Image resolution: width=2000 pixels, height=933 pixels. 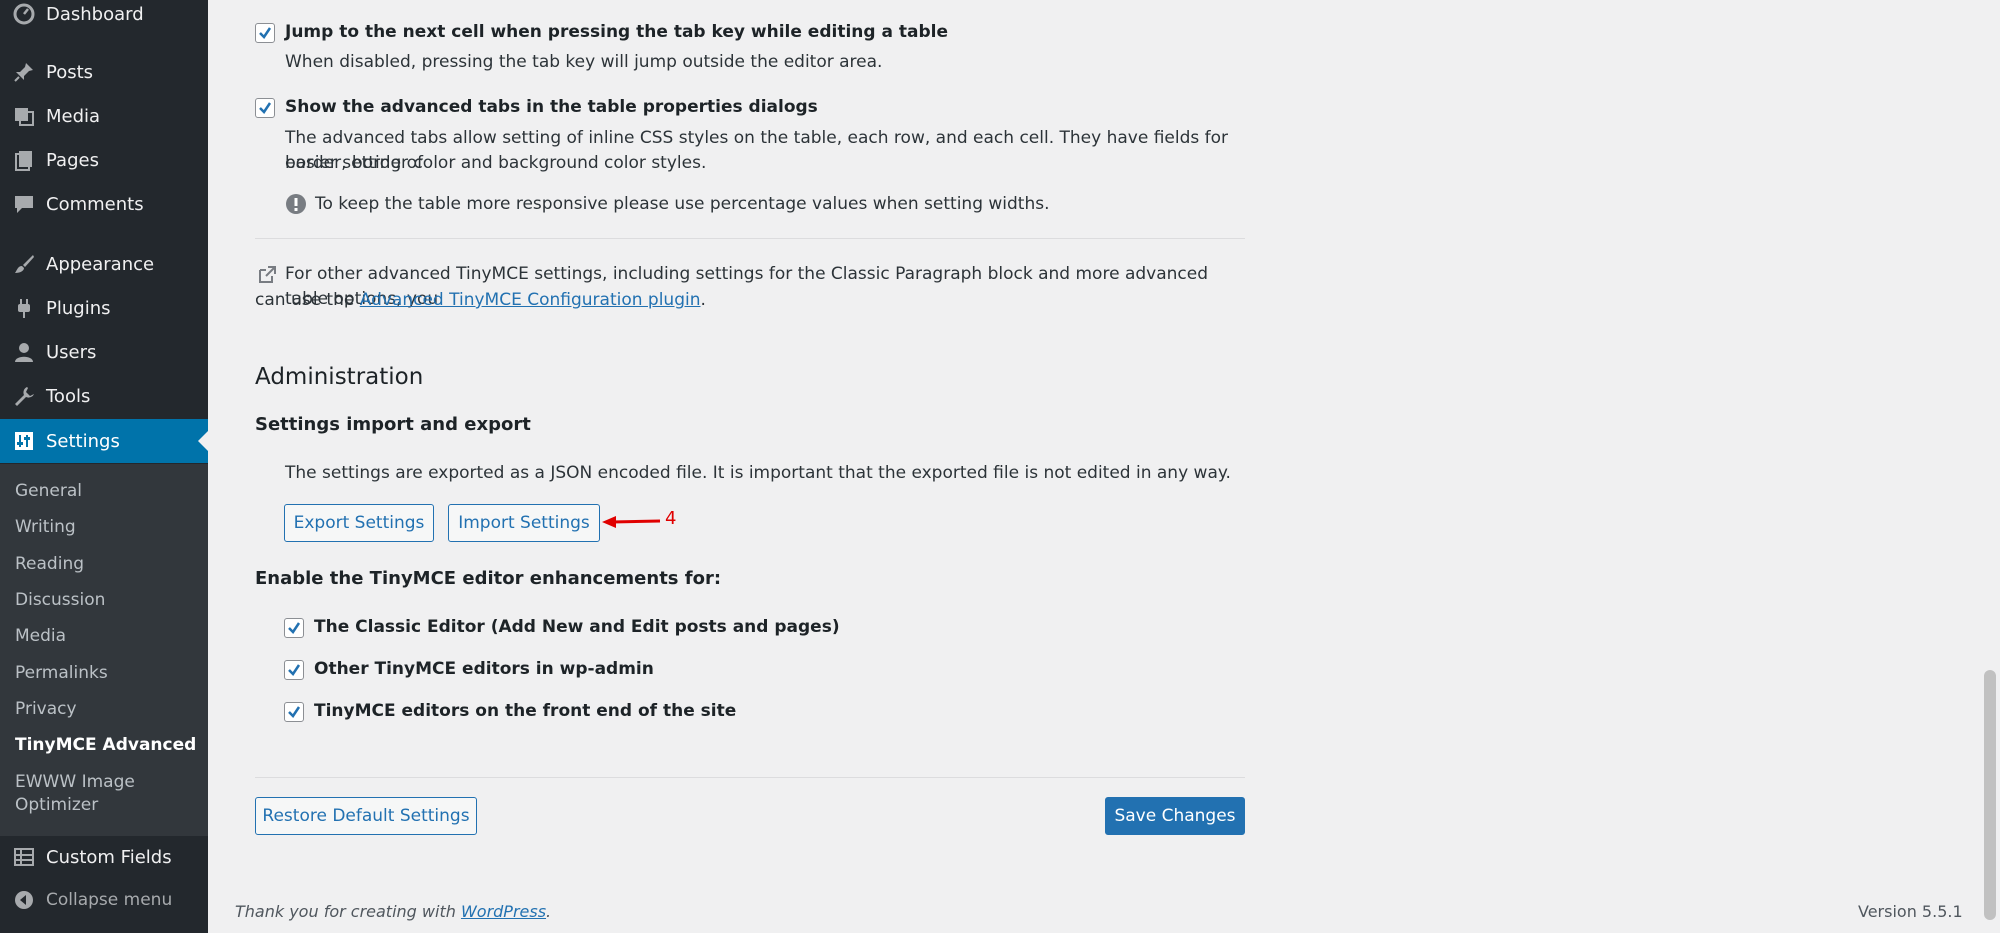 I want to click on menu-label: Users, so click(x=71, y=352).